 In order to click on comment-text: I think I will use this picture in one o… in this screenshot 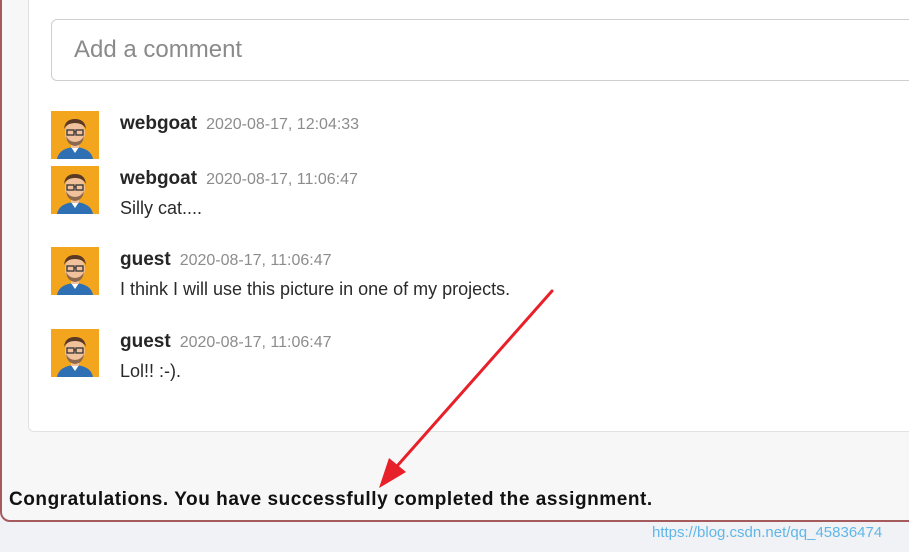, I will do `click(315, 289)`.